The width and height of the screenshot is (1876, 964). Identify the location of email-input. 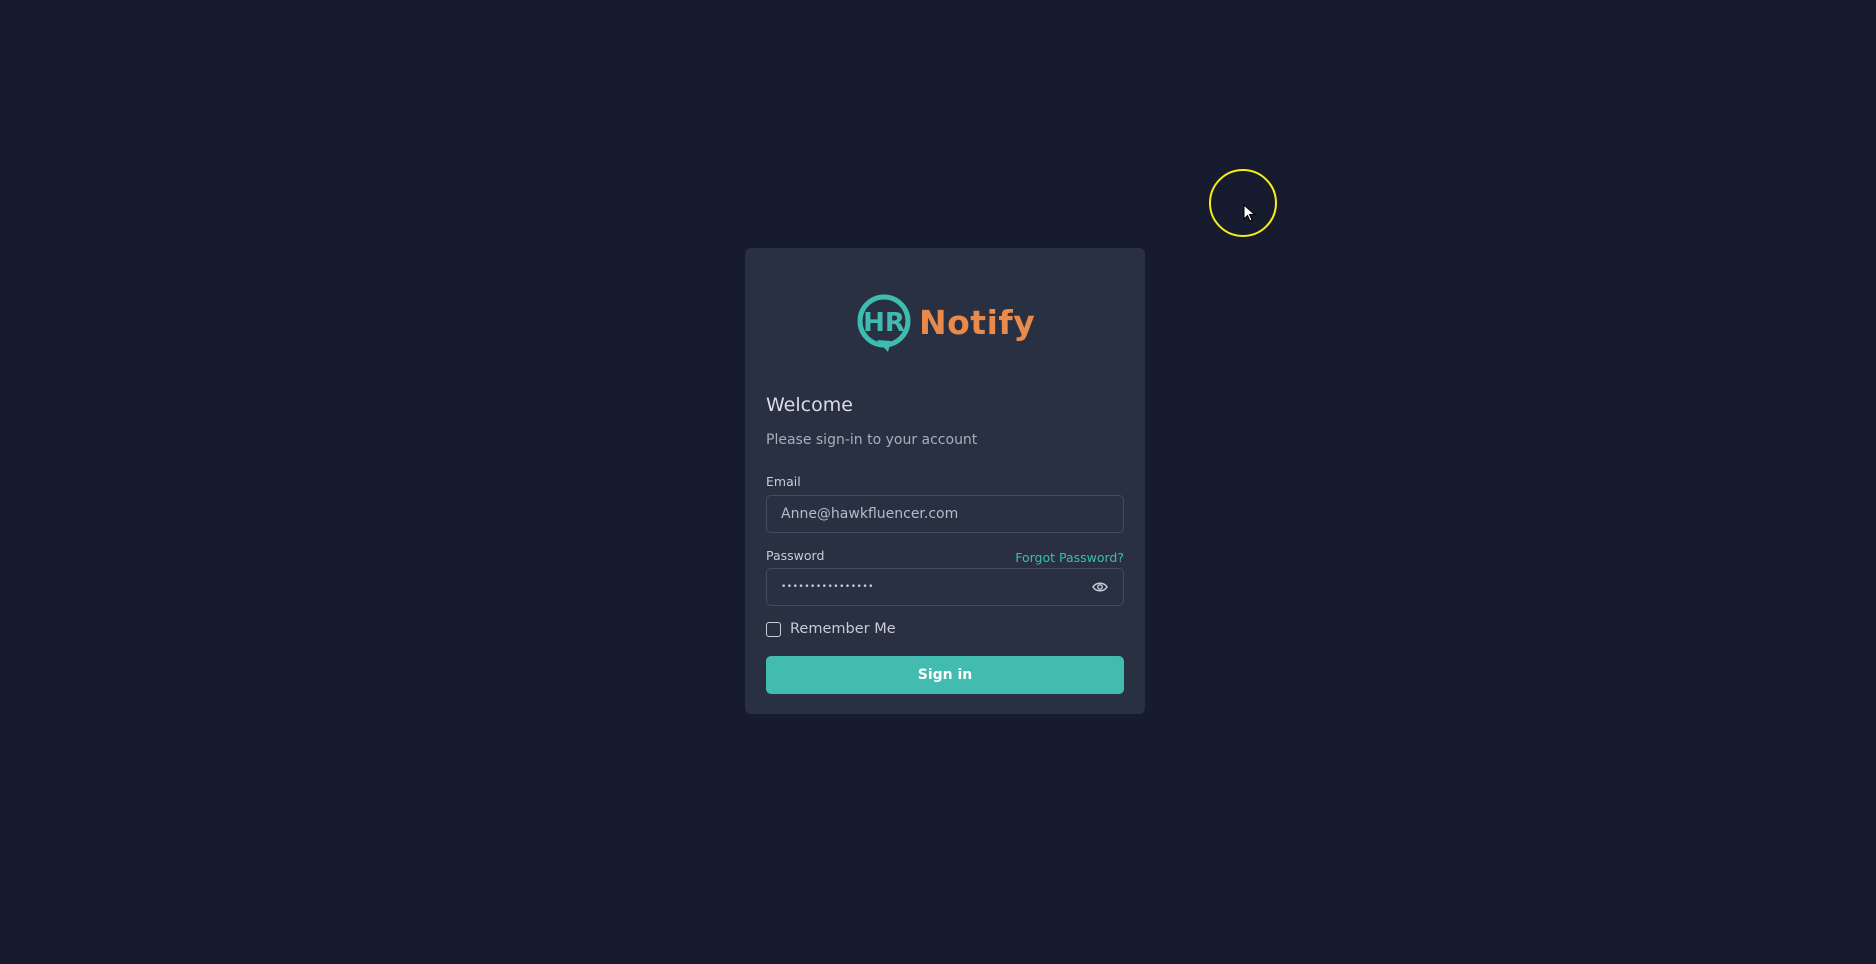
(945, 514).